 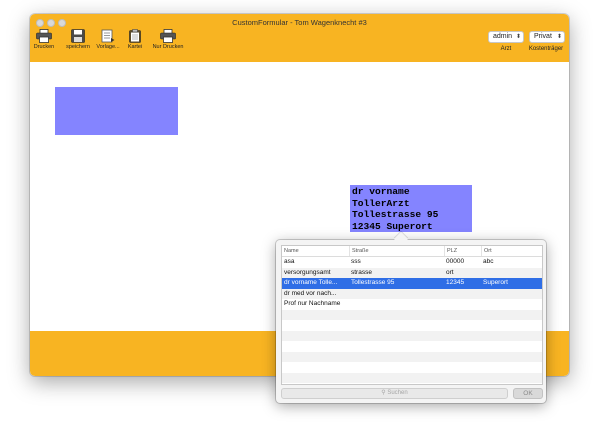 I want to click on column-header-strasse: Straße, so click(x=396, y=251).